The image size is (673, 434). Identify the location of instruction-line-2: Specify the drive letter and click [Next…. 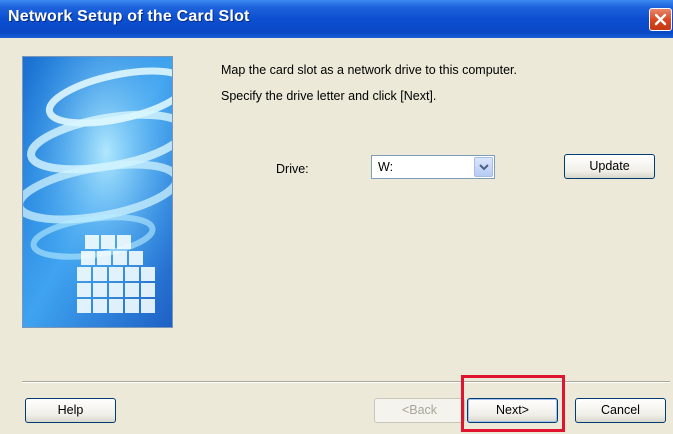
(329, 96).